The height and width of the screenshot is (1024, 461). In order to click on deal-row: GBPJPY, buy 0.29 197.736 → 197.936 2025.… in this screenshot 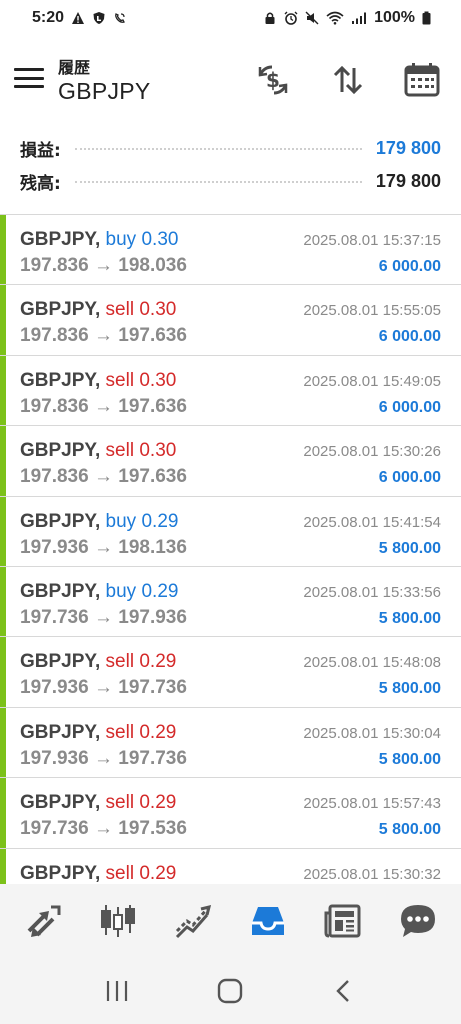, I will do `click(230, 602)`.